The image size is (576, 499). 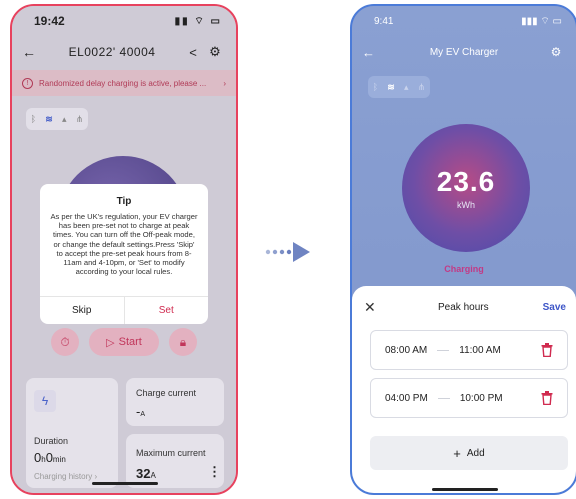 What do you see at coordinates (475, 453) in the screenshot?
I see `add-label: Add` at bounding box center [475, 453].